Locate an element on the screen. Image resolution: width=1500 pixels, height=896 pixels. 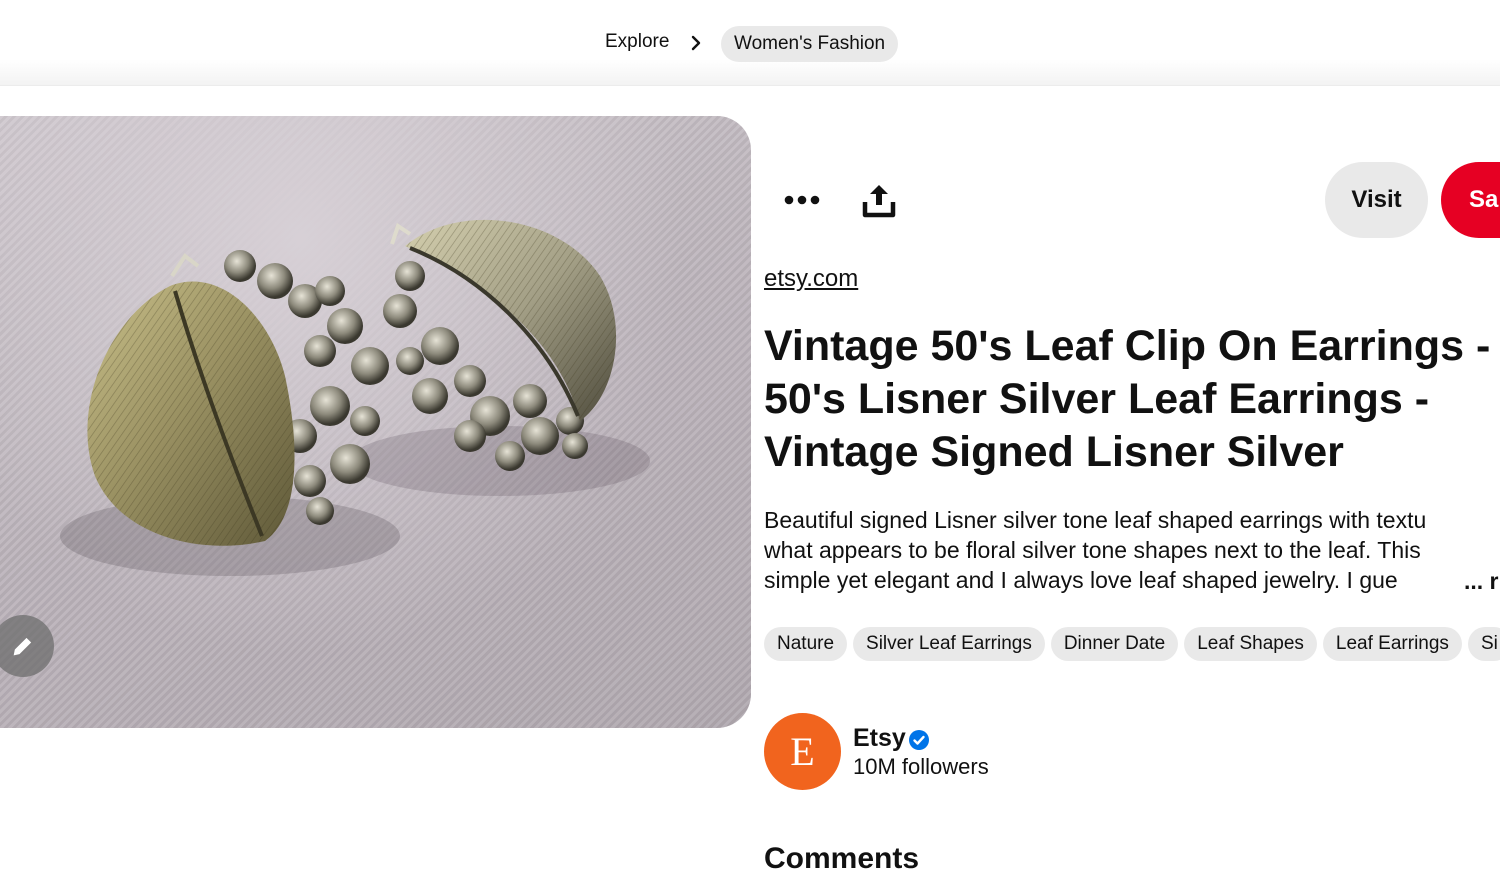
read-more-link: ... r is located at coordinates (1479, 581).